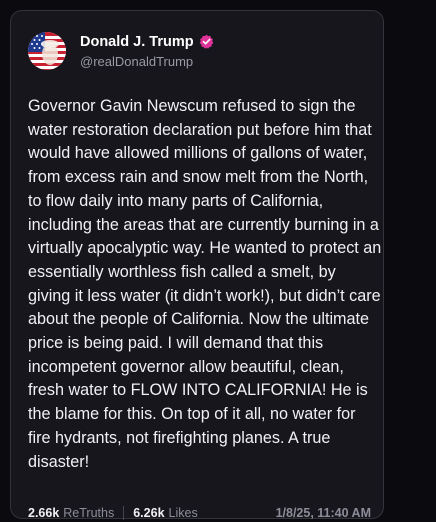 The width and height of the screenshot is (436, 522). Describe the element at coordinates (147, 51) in the screenshot. I see `author-names: Donald J. Trump @realDonaldTrump` at that location.